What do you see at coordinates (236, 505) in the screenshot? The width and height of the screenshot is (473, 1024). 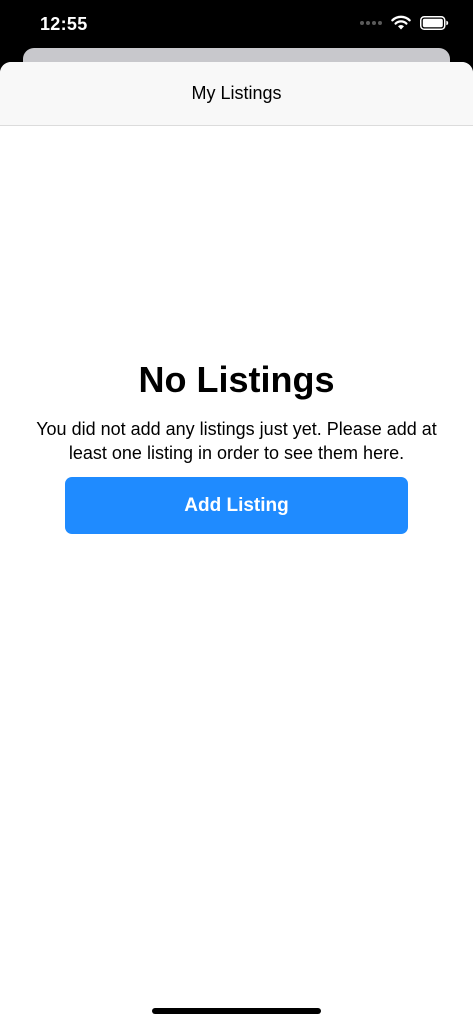 I see `add-listing-button: Add Listing` at bounding box center [236, 505].